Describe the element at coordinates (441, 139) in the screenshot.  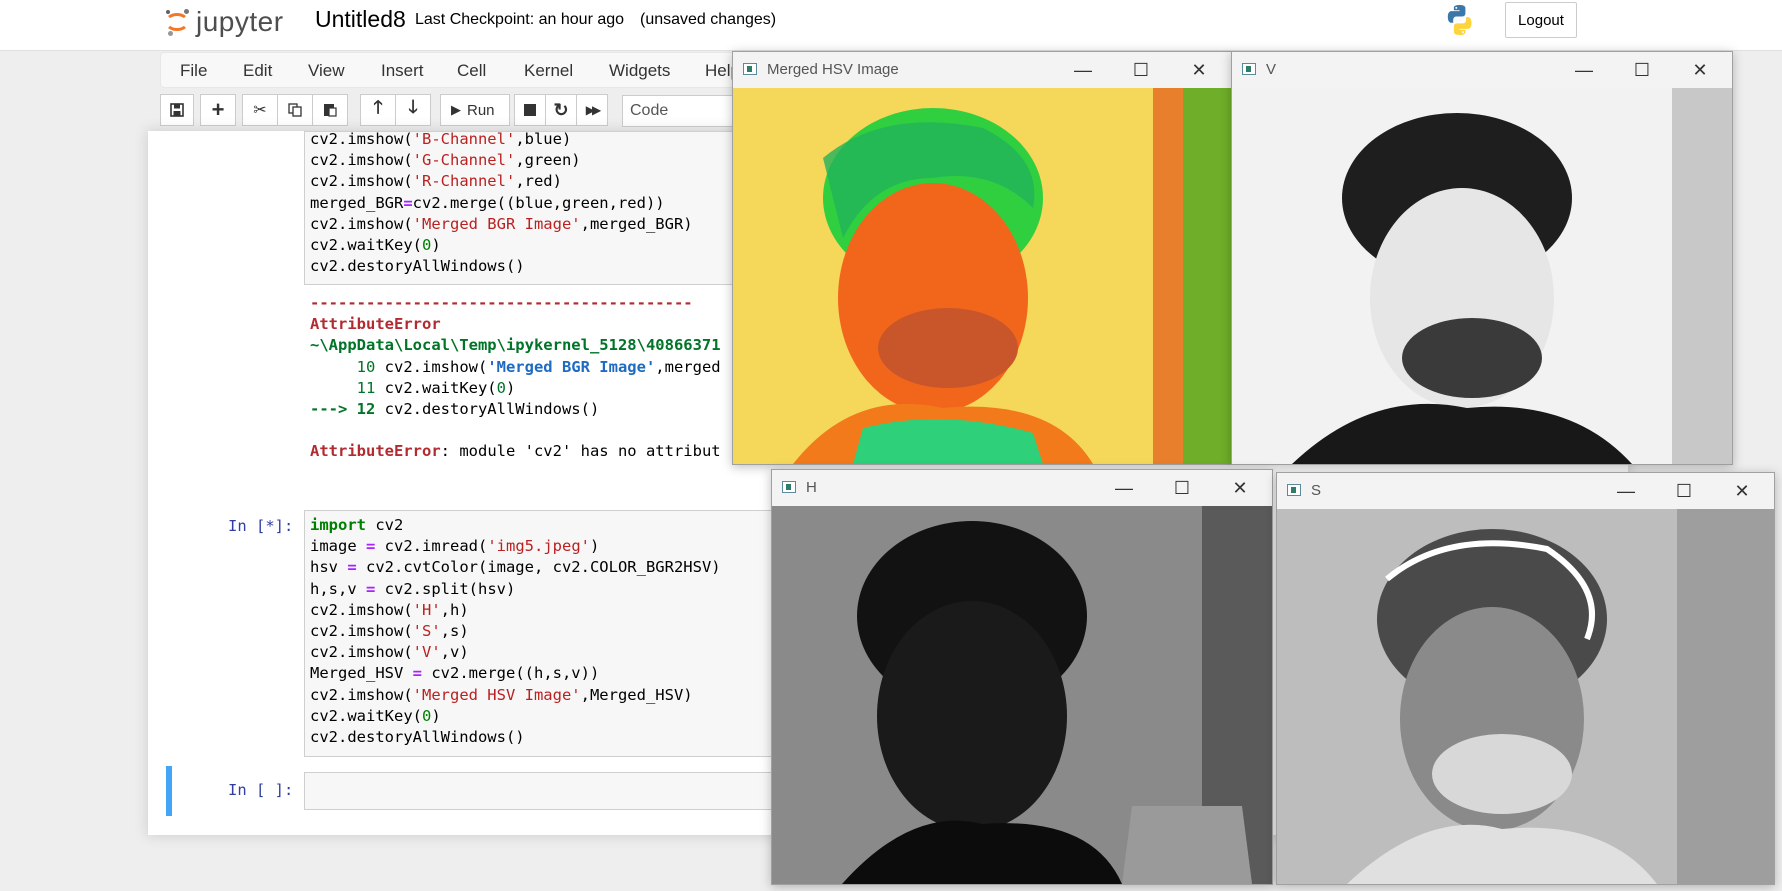
I see `code-line: cv2.imshow('B-Channel',blue)` at that location.